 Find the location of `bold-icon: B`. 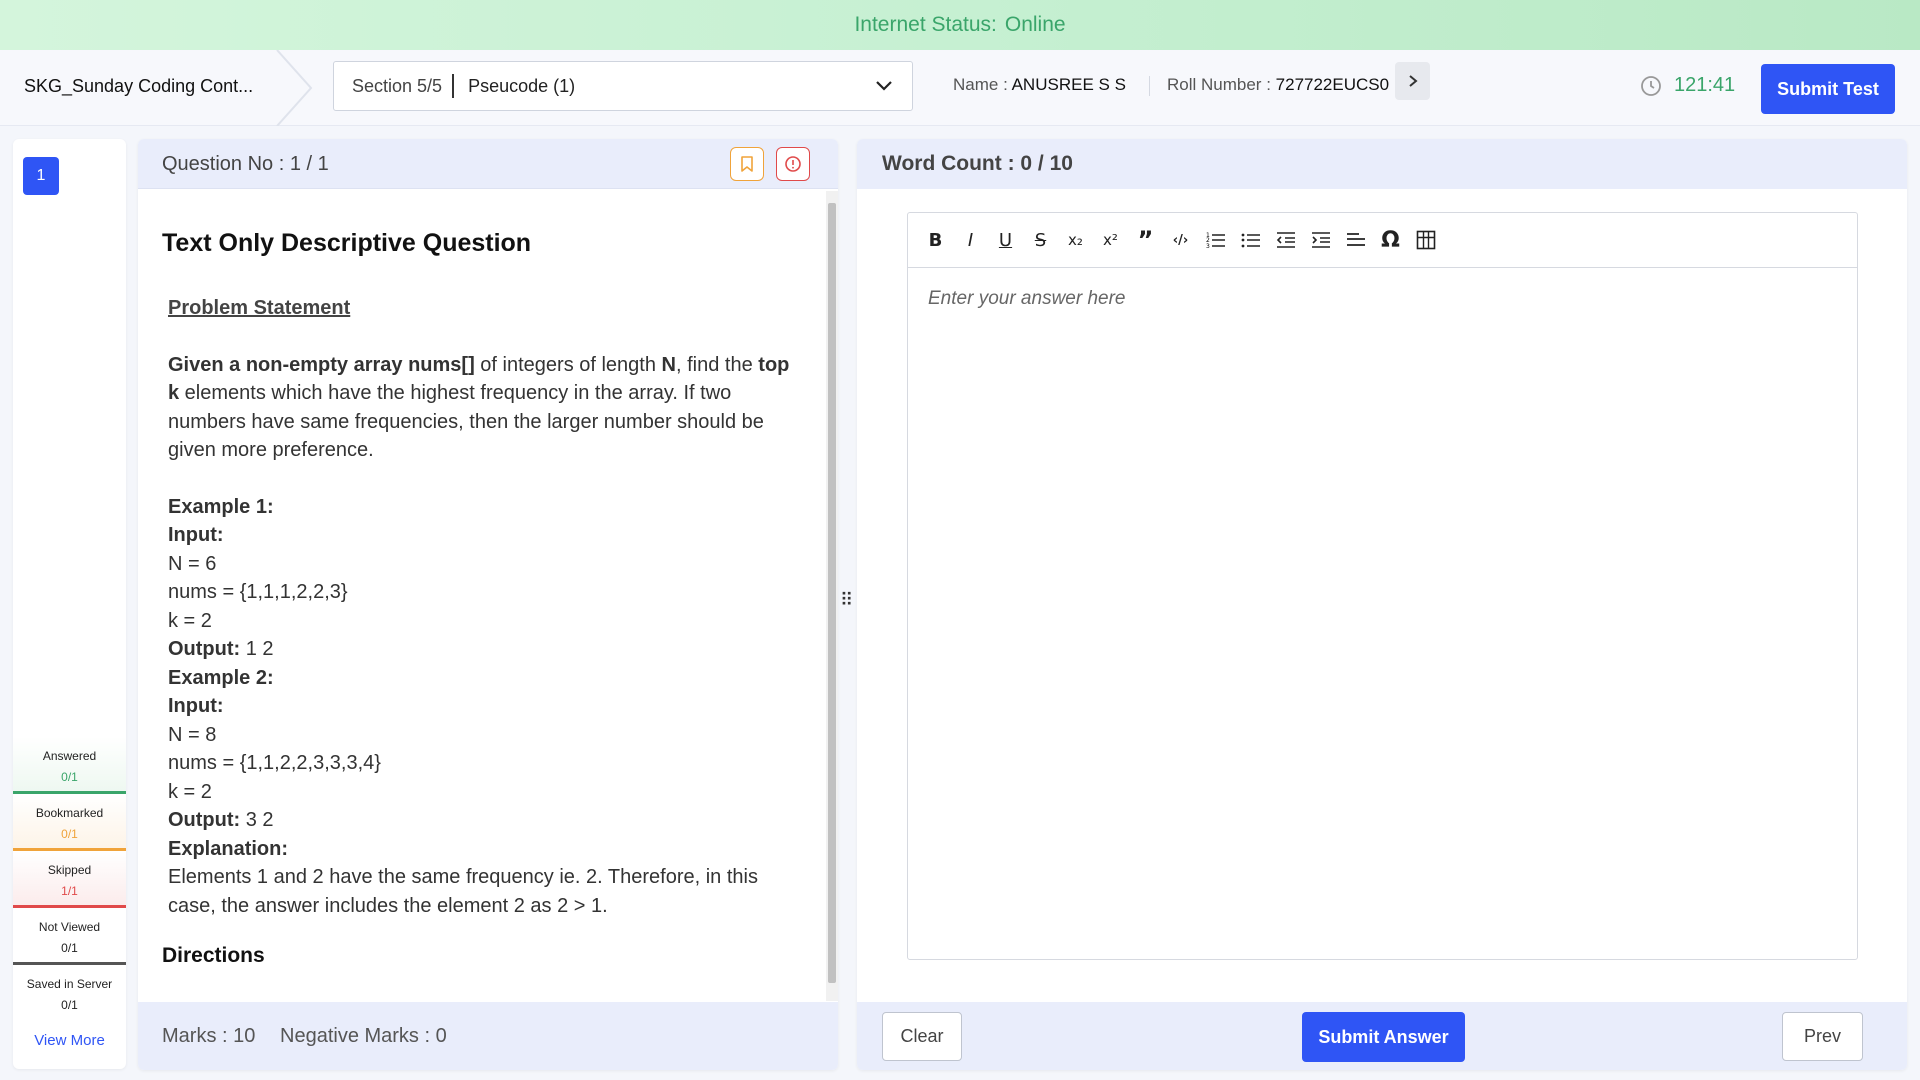

bold-icon: B is located at coordinates (935, 240).